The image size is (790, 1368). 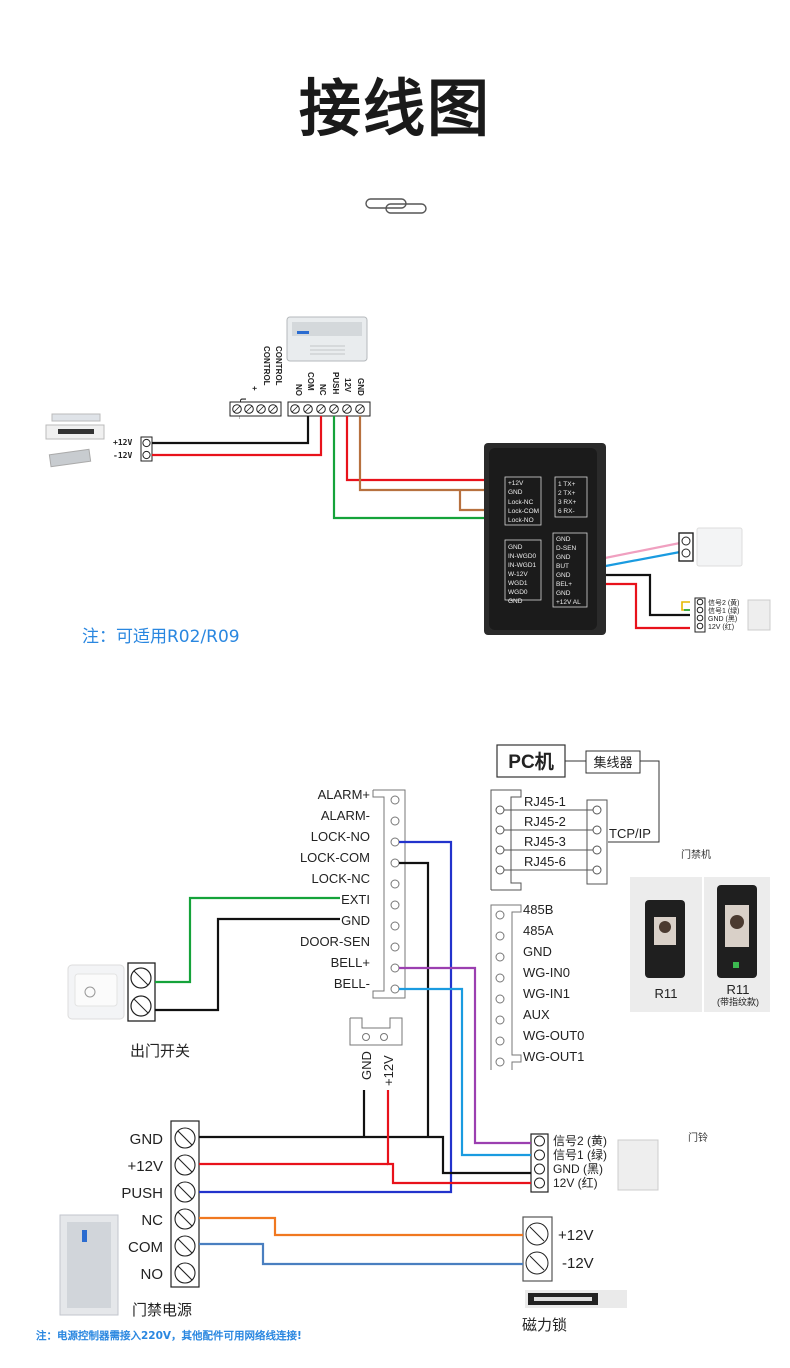 What do you see at coordinates (696, 854) in the screenshot?
I see `access-device-title: 门禁机` at bounding box center [696, 854].